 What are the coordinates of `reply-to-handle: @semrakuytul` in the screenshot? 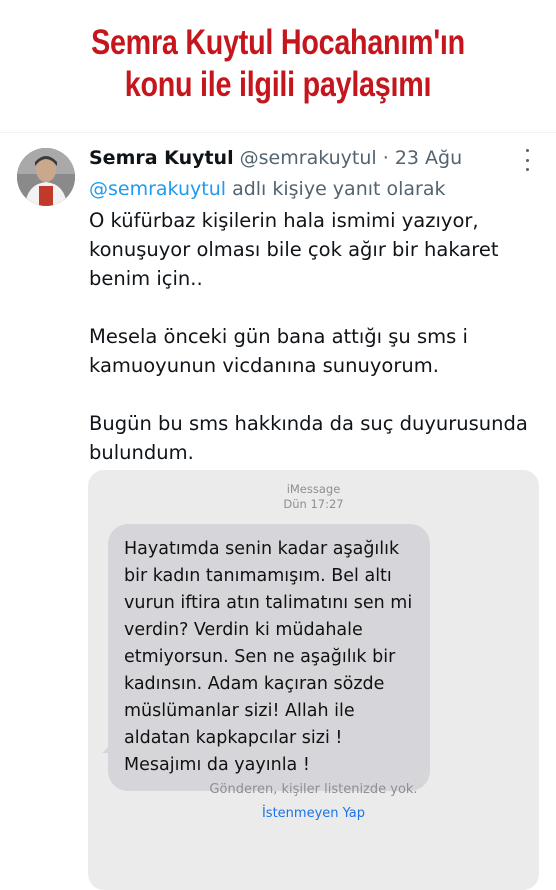 It's located at (157, 189).